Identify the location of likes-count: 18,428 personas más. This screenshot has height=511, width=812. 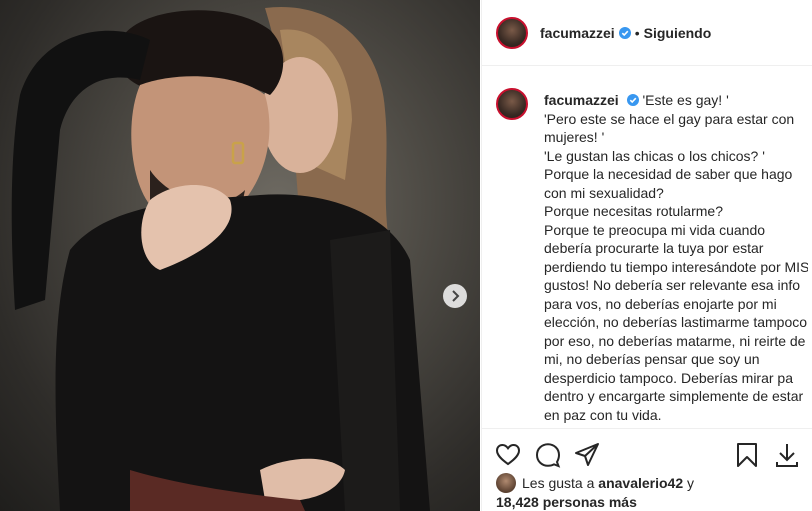
(566, 502).